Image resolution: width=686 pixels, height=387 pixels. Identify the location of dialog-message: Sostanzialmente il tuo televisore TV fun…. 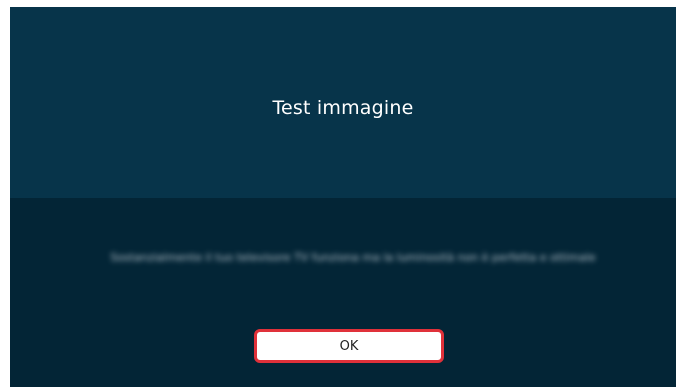
(353, 257).